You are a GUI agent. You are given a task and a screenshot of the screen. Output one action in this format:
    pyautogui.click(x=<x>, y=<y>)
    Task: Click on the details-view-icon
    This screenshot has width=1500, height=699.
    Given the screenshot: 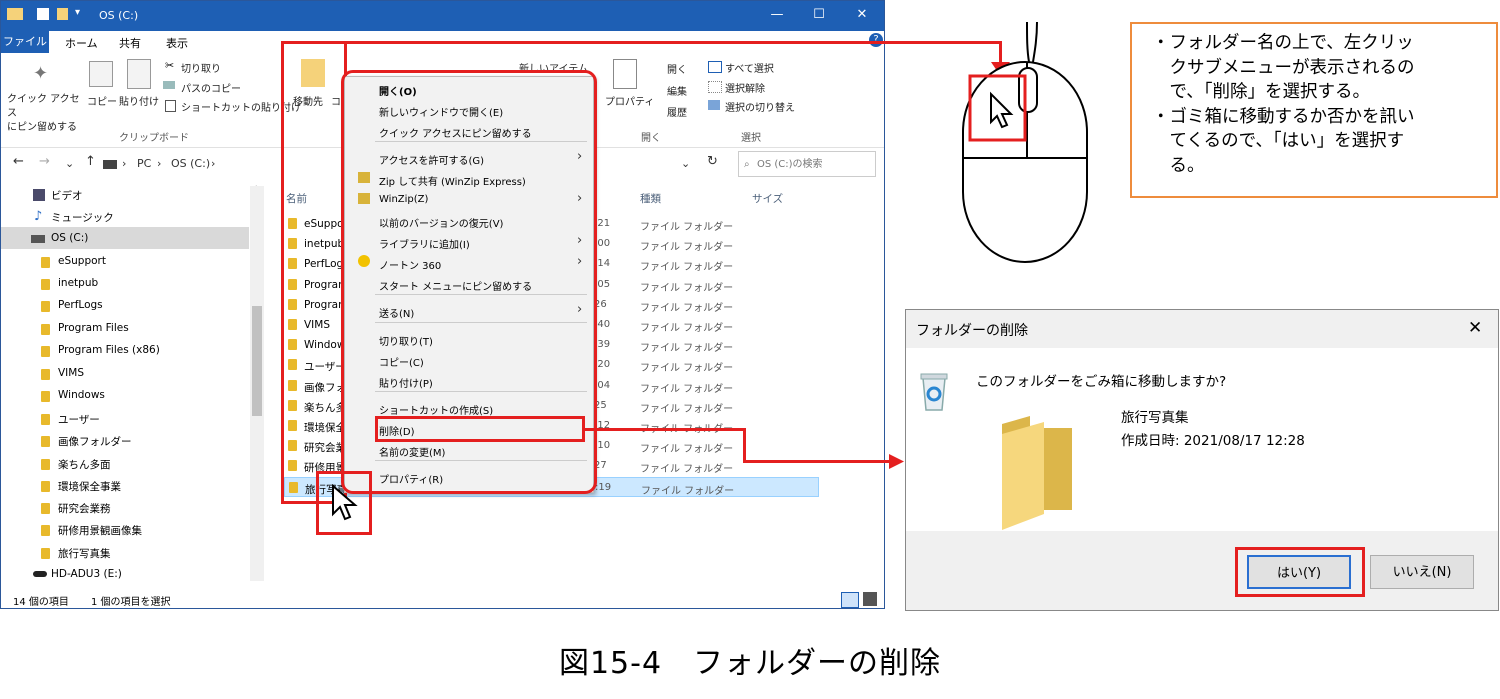 What is the action you would take?
    pyautogui.click(x=850, y=600)
    